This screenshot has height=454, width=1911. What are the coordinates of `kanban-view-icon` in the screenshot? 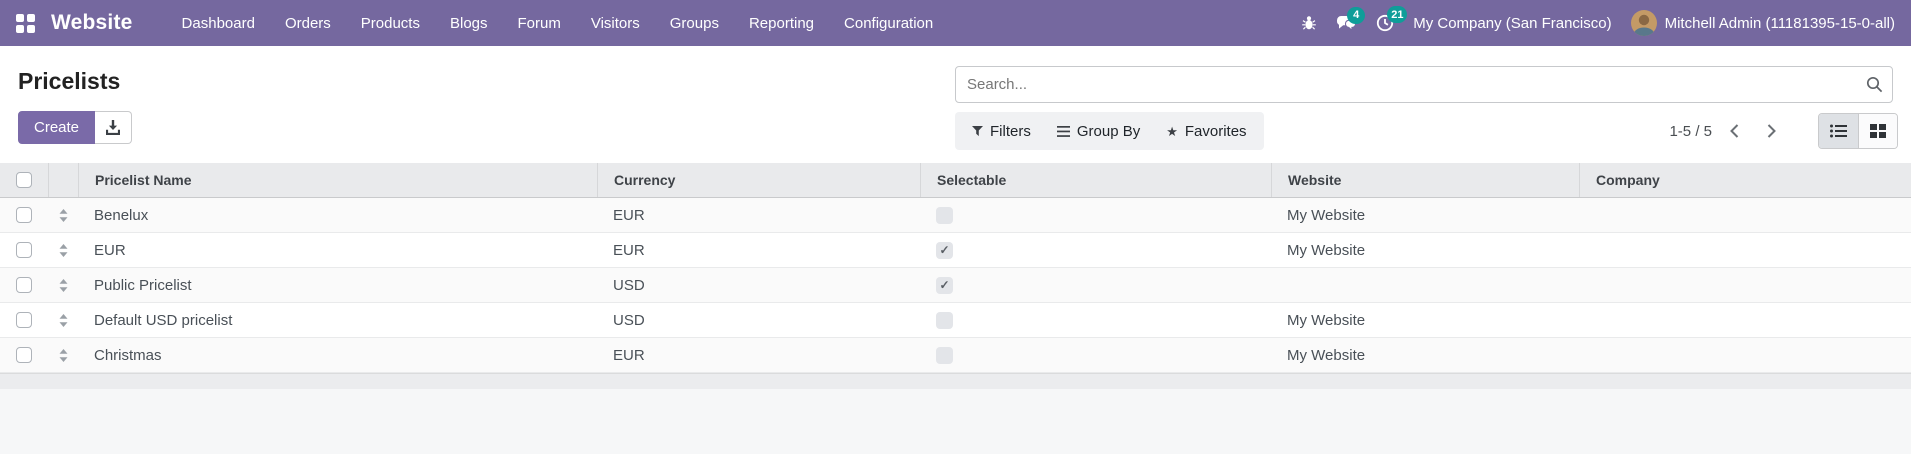 It's located at (1878, 131).